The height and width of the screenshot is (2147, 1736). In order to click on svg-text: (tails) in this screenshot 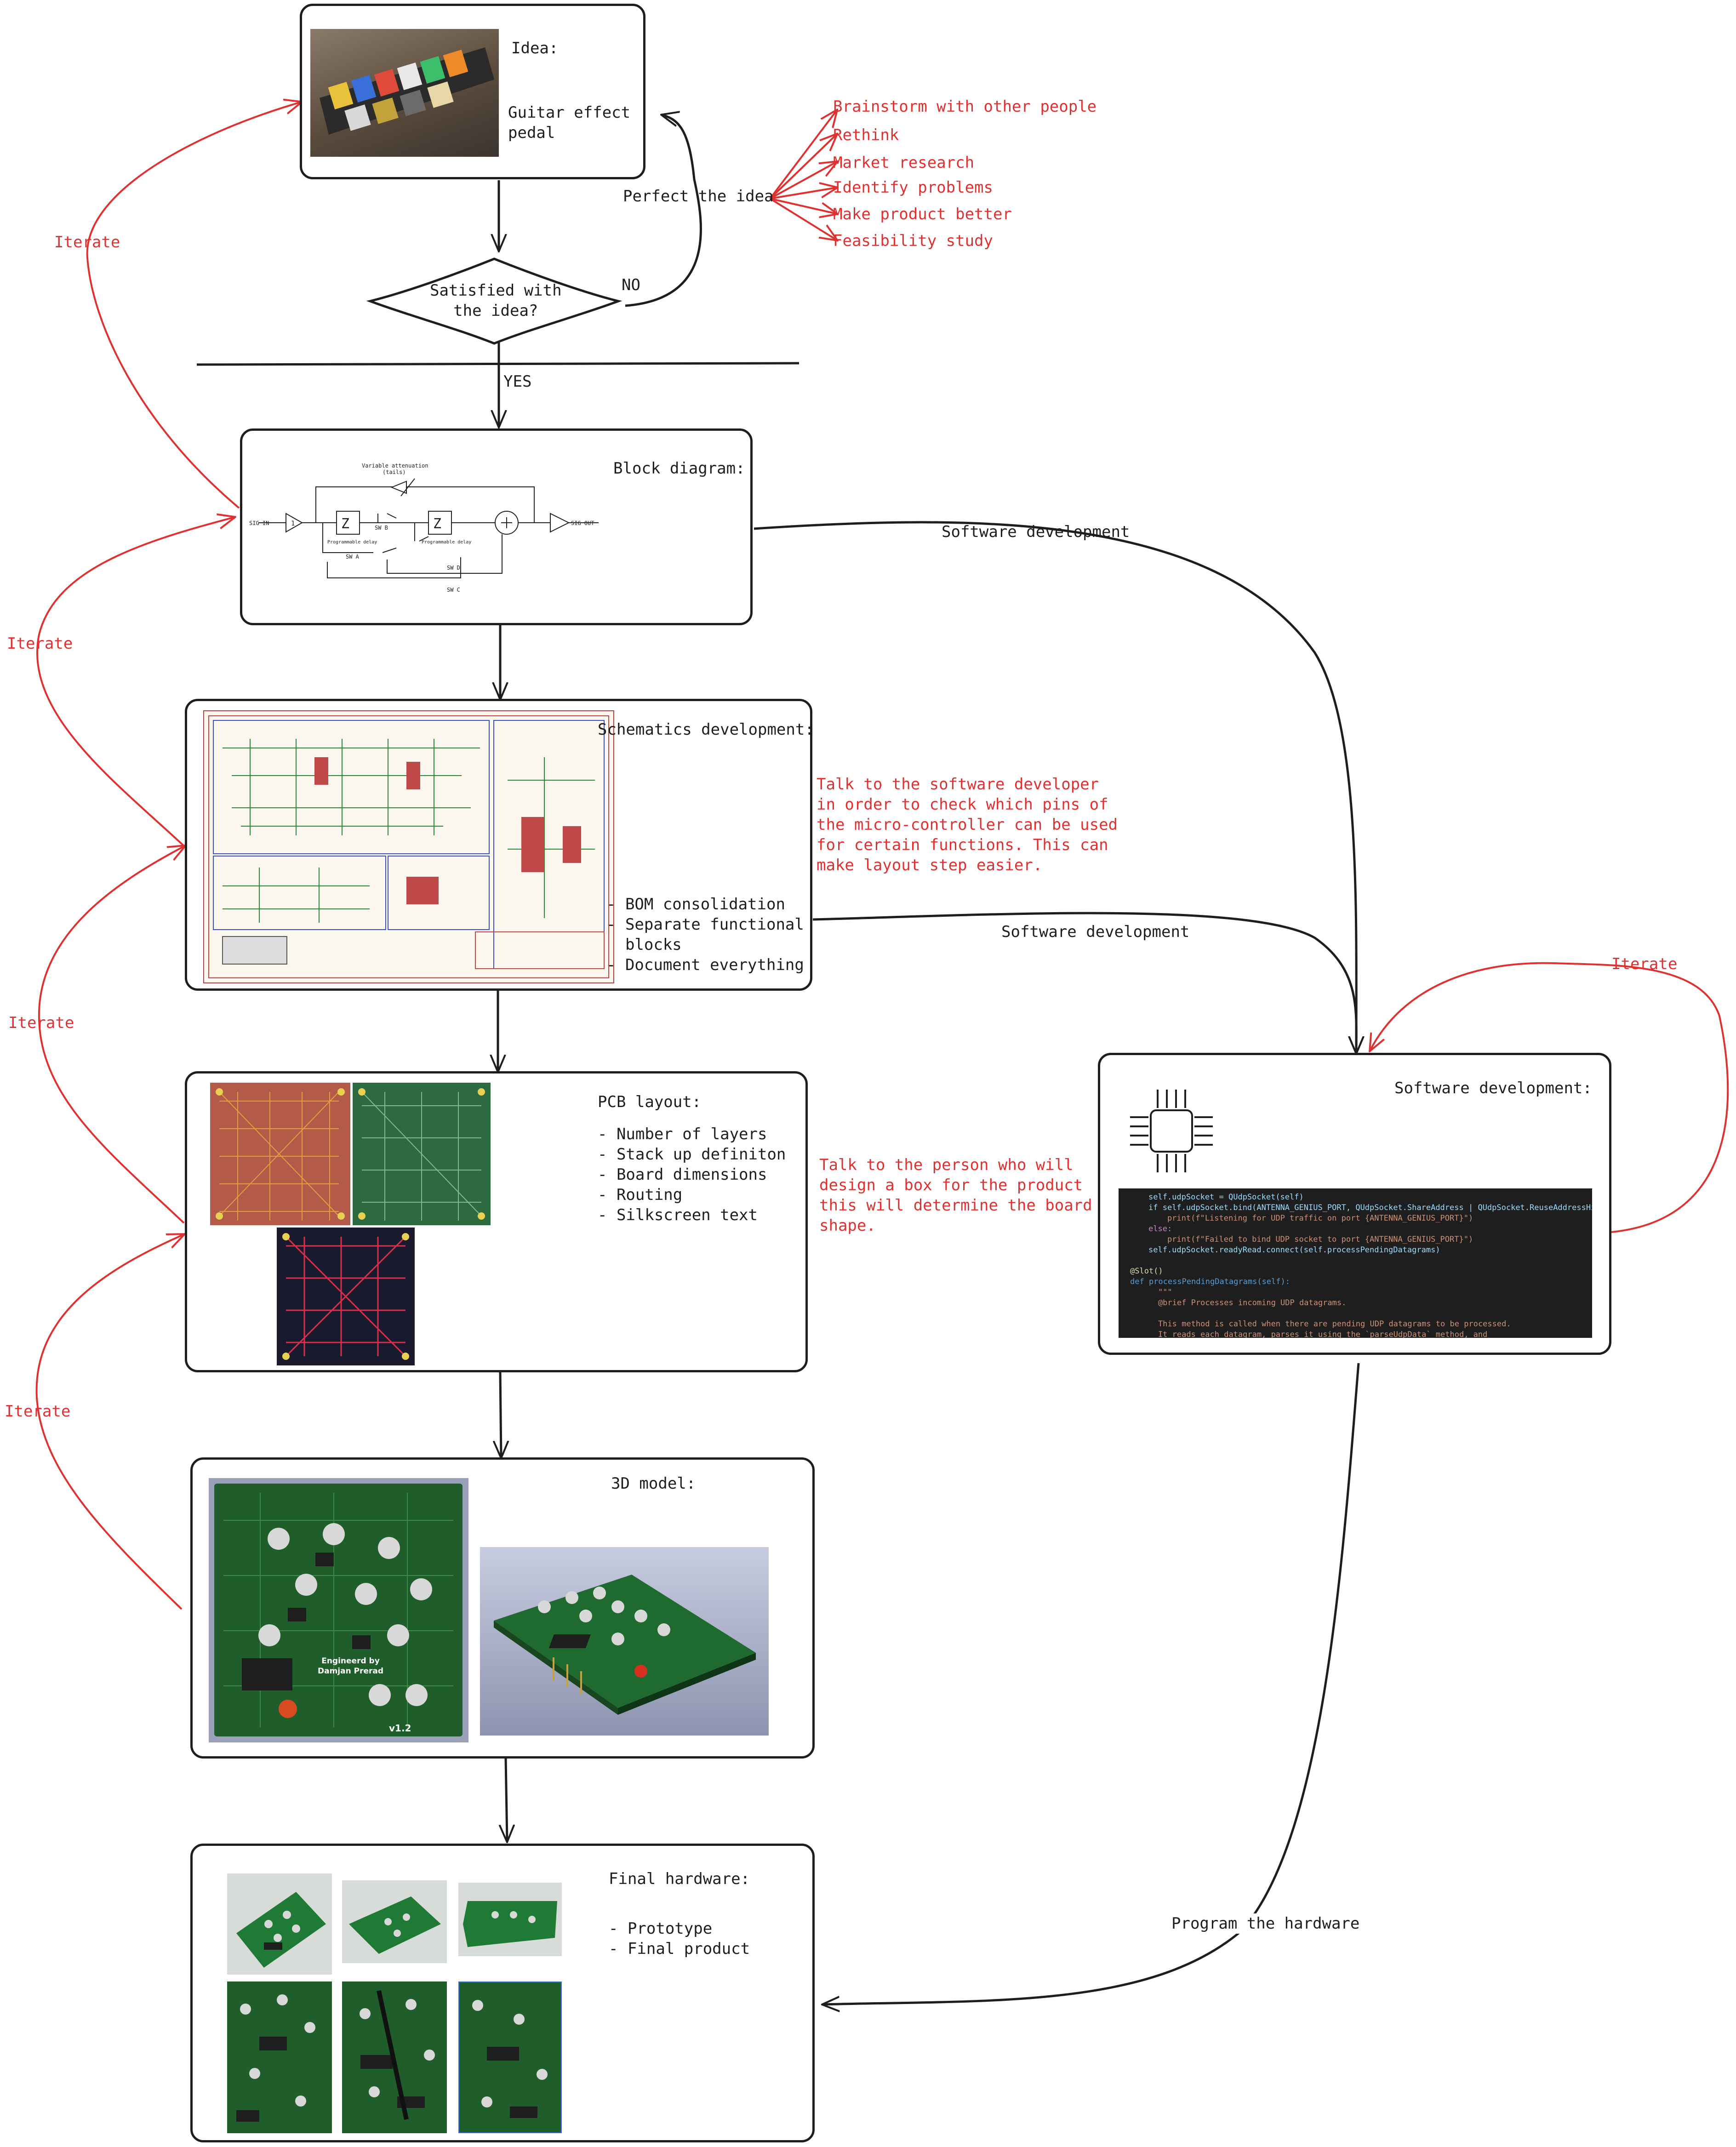, I will do `click(394, 472)`.